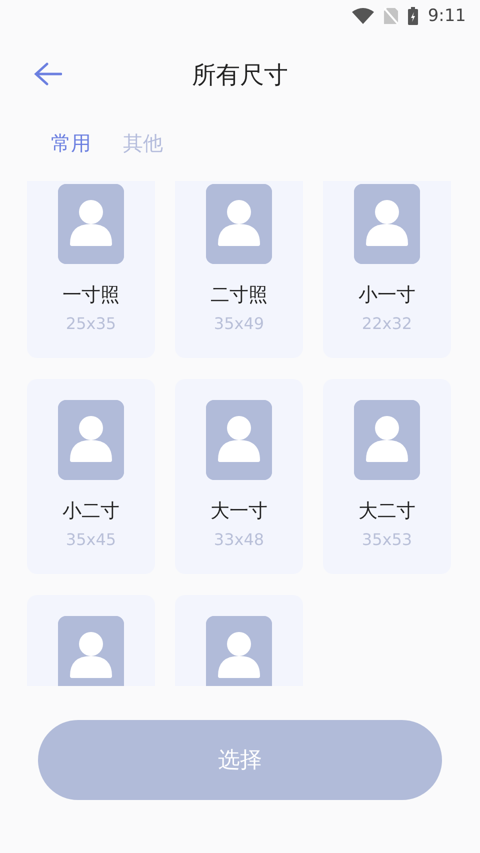 This screenshot has height=853, width=480. What do you see at coordinates (239, 511) in the screenshot?
I see `size-name: 大一寸` at bounding box center [239, 511].